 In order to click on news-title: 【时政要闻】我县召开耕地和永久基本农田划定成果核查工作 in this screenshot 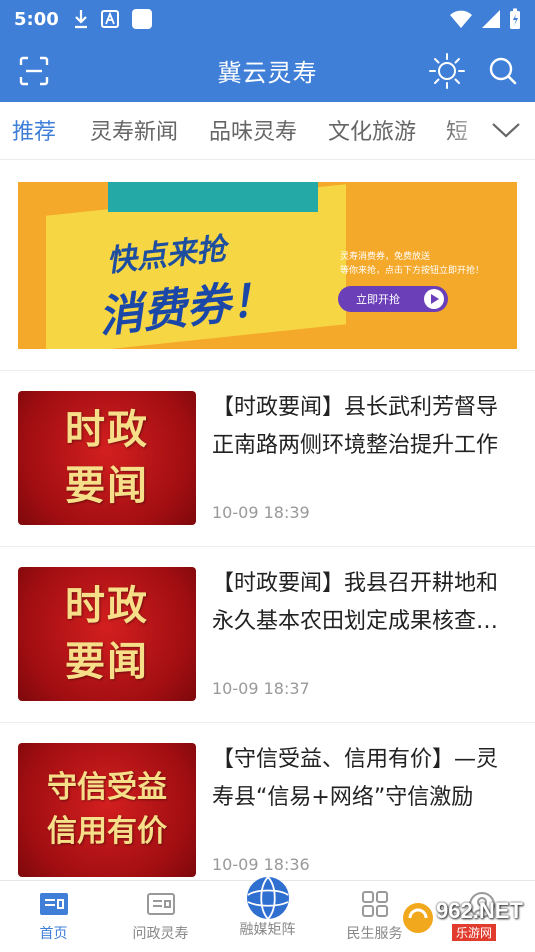, I will do `click(355, 602)`.